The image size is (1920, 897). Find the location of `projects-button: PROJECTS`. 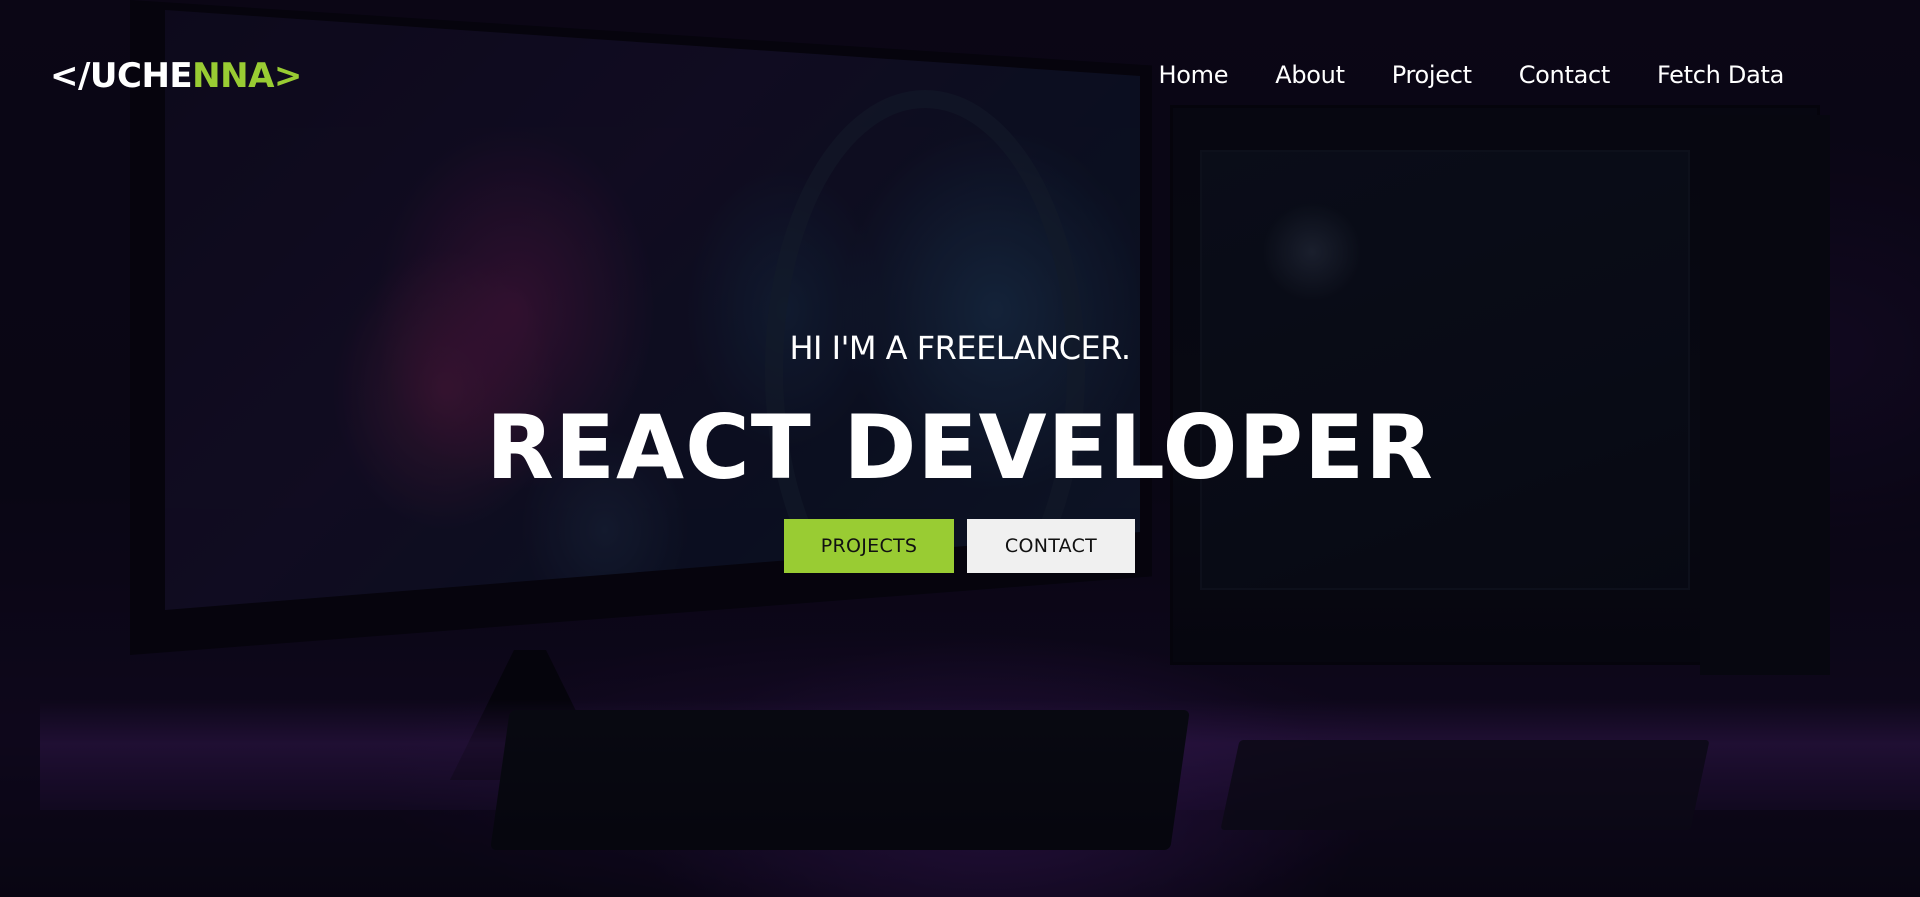

projects-button: PROJECTS is located at coordinates (869, 546).